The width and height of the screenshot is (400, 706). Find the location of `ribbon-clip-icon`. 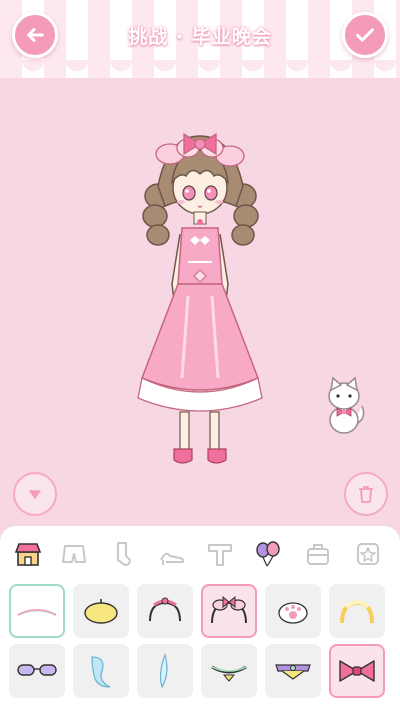

ribbon-clip-icon is located at coordinates (229, 673).